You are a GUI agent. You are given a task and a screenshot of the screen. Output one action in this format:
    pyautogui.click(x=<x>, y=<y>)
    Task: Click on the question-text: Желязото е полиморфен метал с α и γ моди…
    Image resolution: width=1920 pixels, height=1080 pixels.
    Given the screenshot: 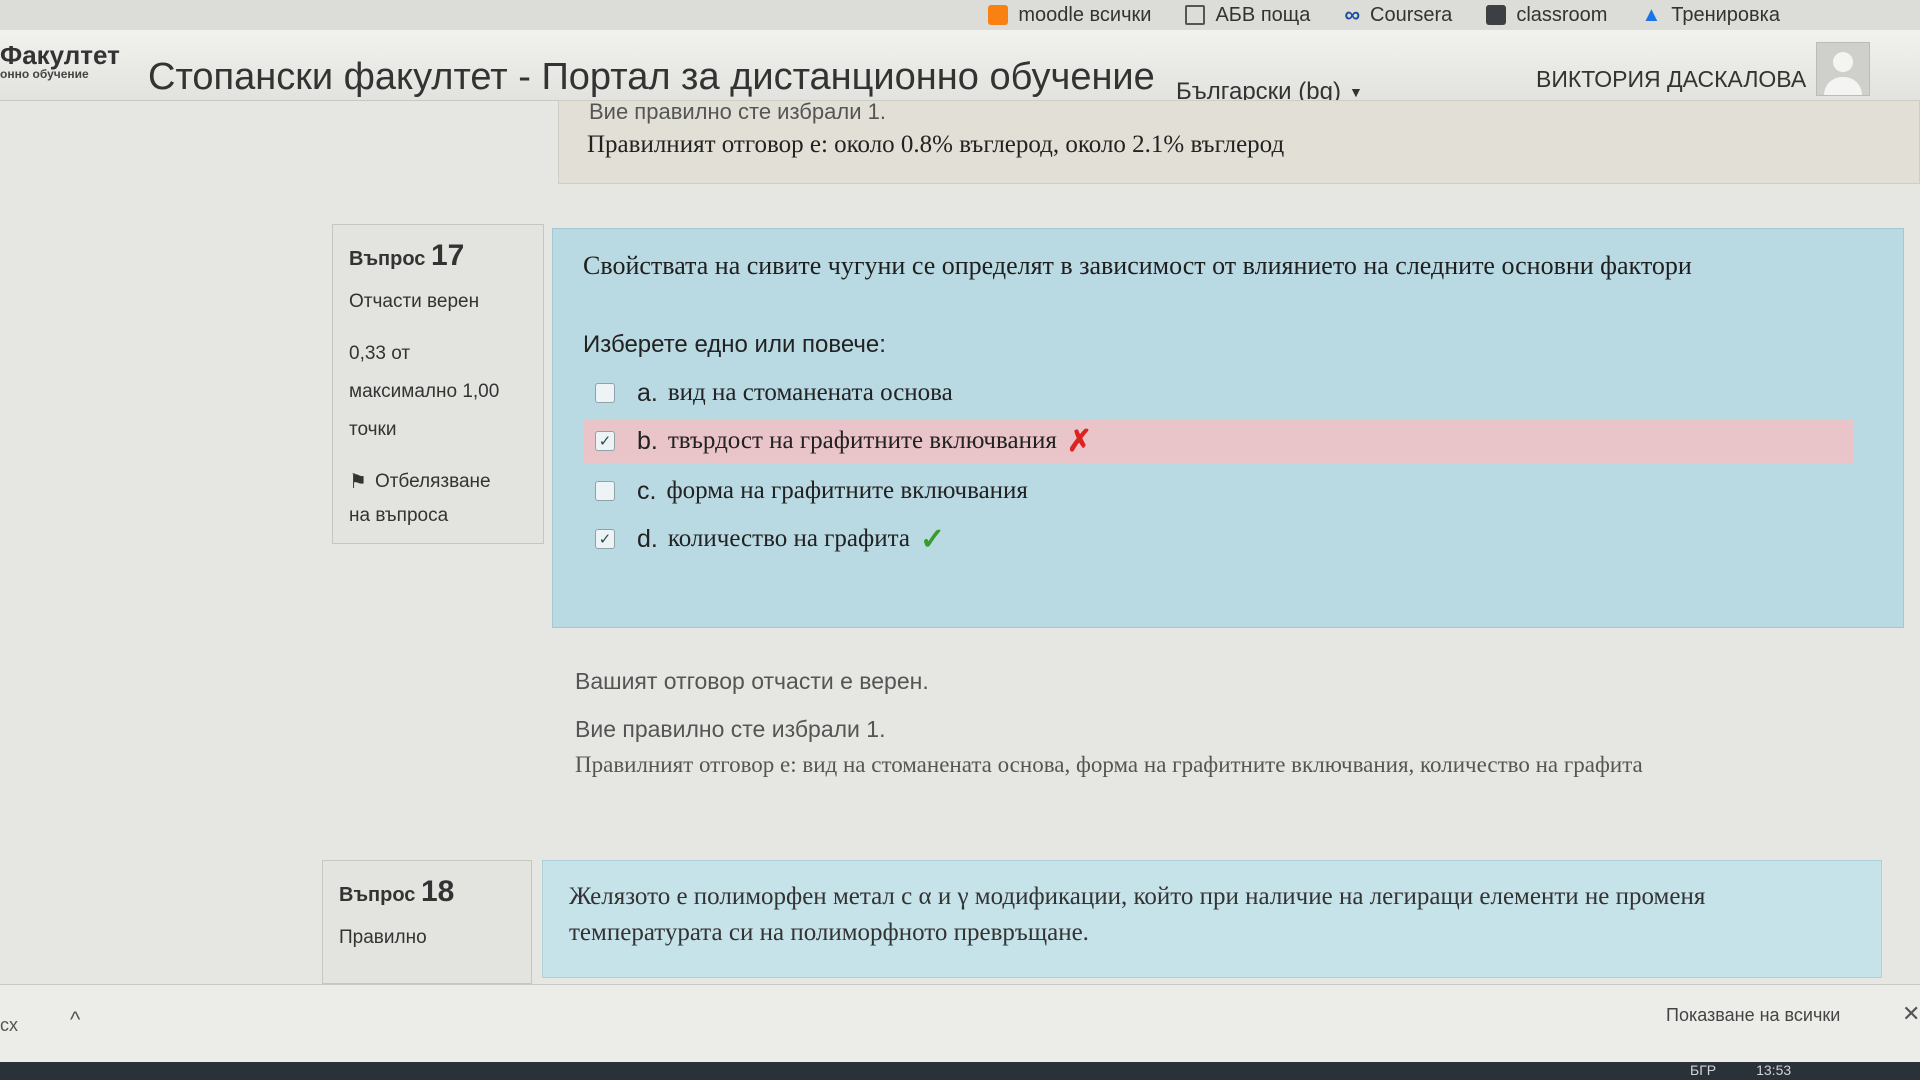 What is the action you would take?
    pyautogui.click(x=1137, y=914)
    